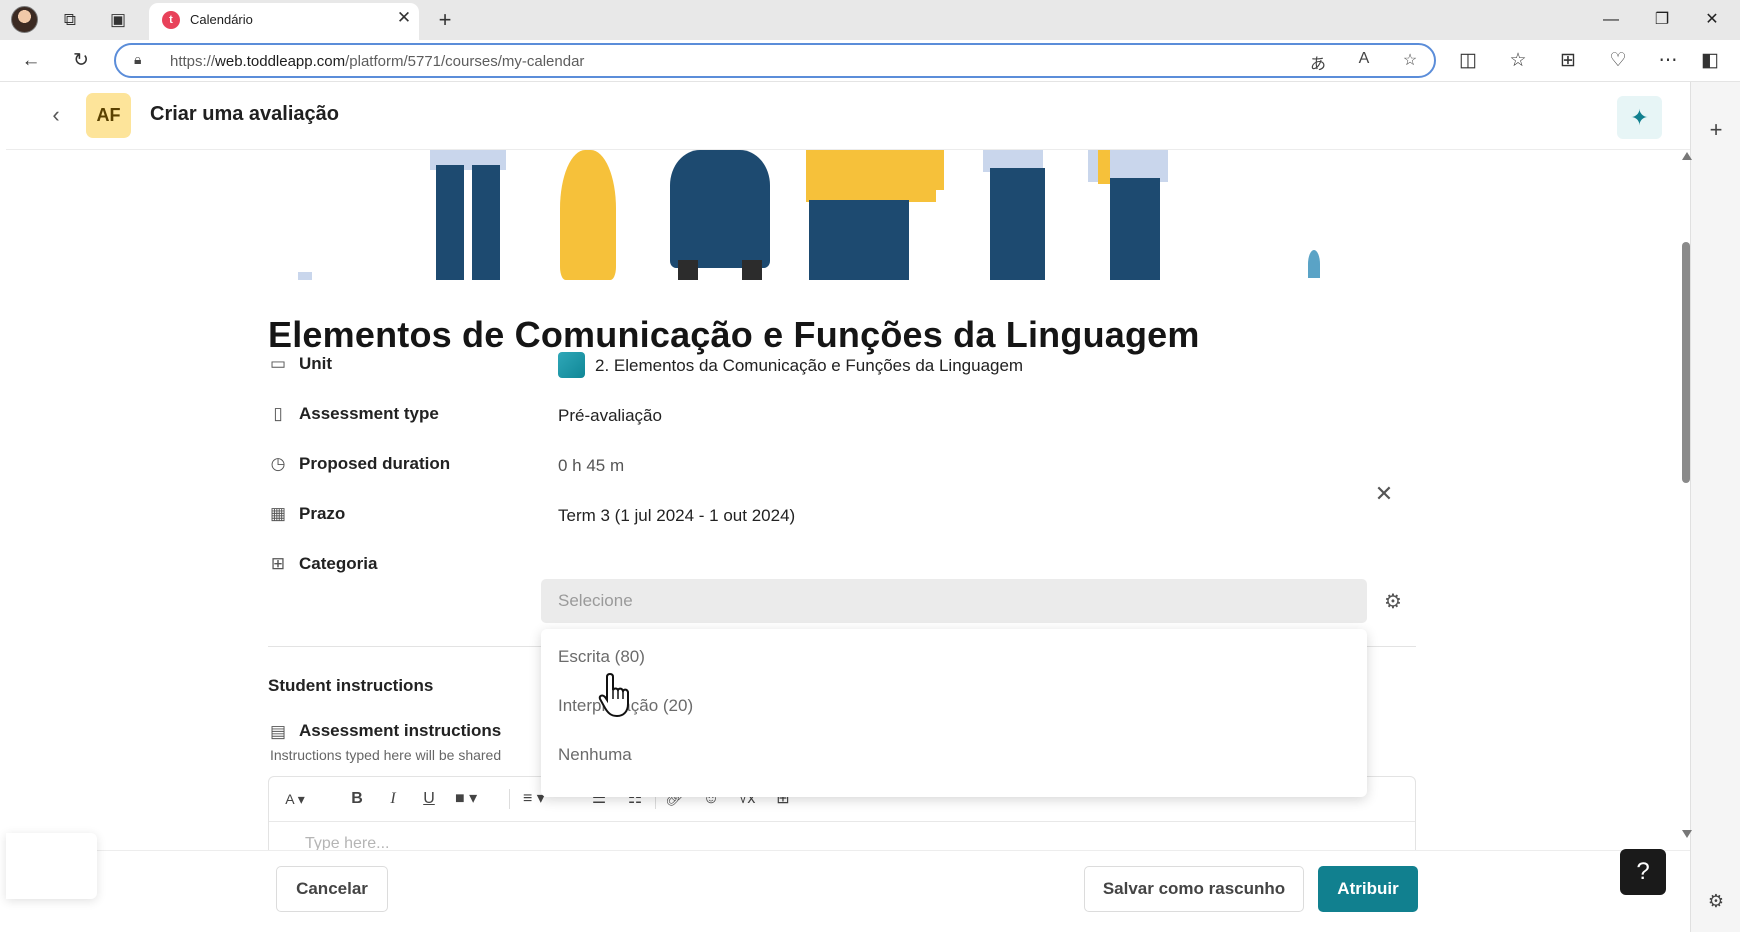 This screenshot has width=1740, height=932. I want to click on back-chevron-icon: ‹, so click(56, 116).